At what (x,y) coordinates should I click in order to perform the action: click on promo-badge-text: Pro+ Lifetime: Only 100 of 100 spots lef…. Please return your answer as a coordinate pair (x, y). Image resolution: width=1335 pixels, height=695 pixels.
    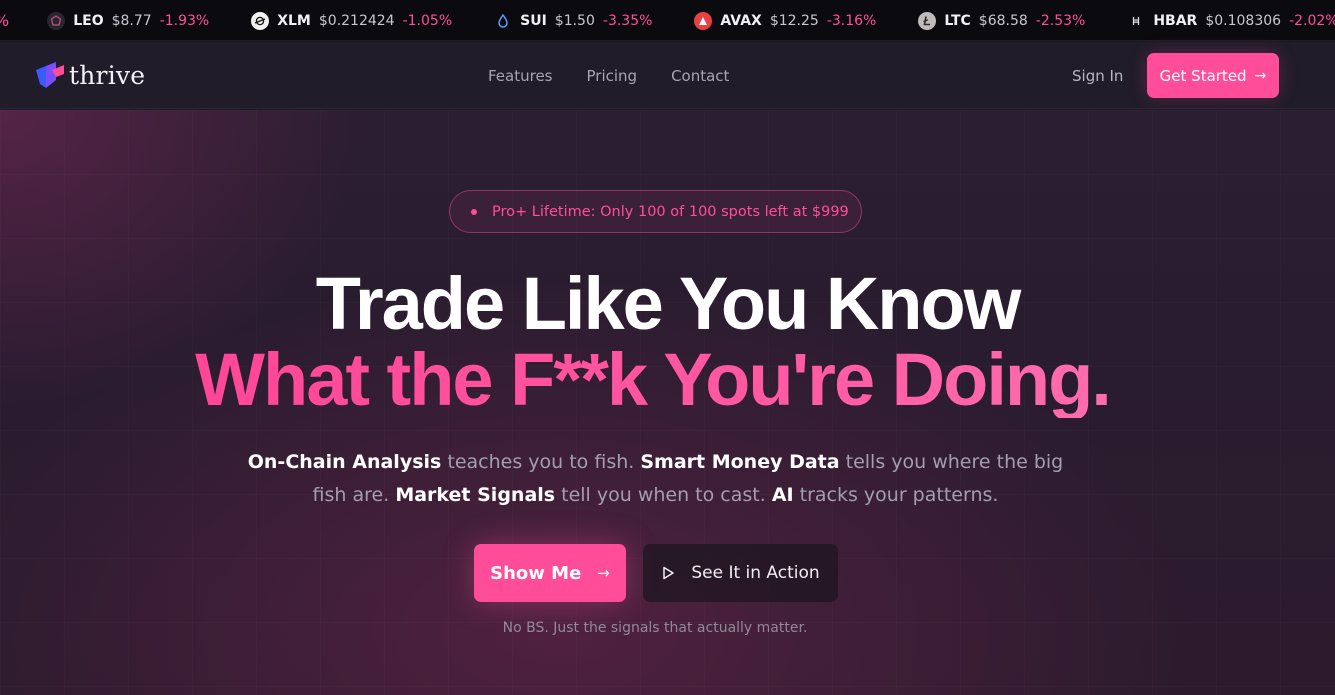
    Looking at the image, I should click on (670, 211).